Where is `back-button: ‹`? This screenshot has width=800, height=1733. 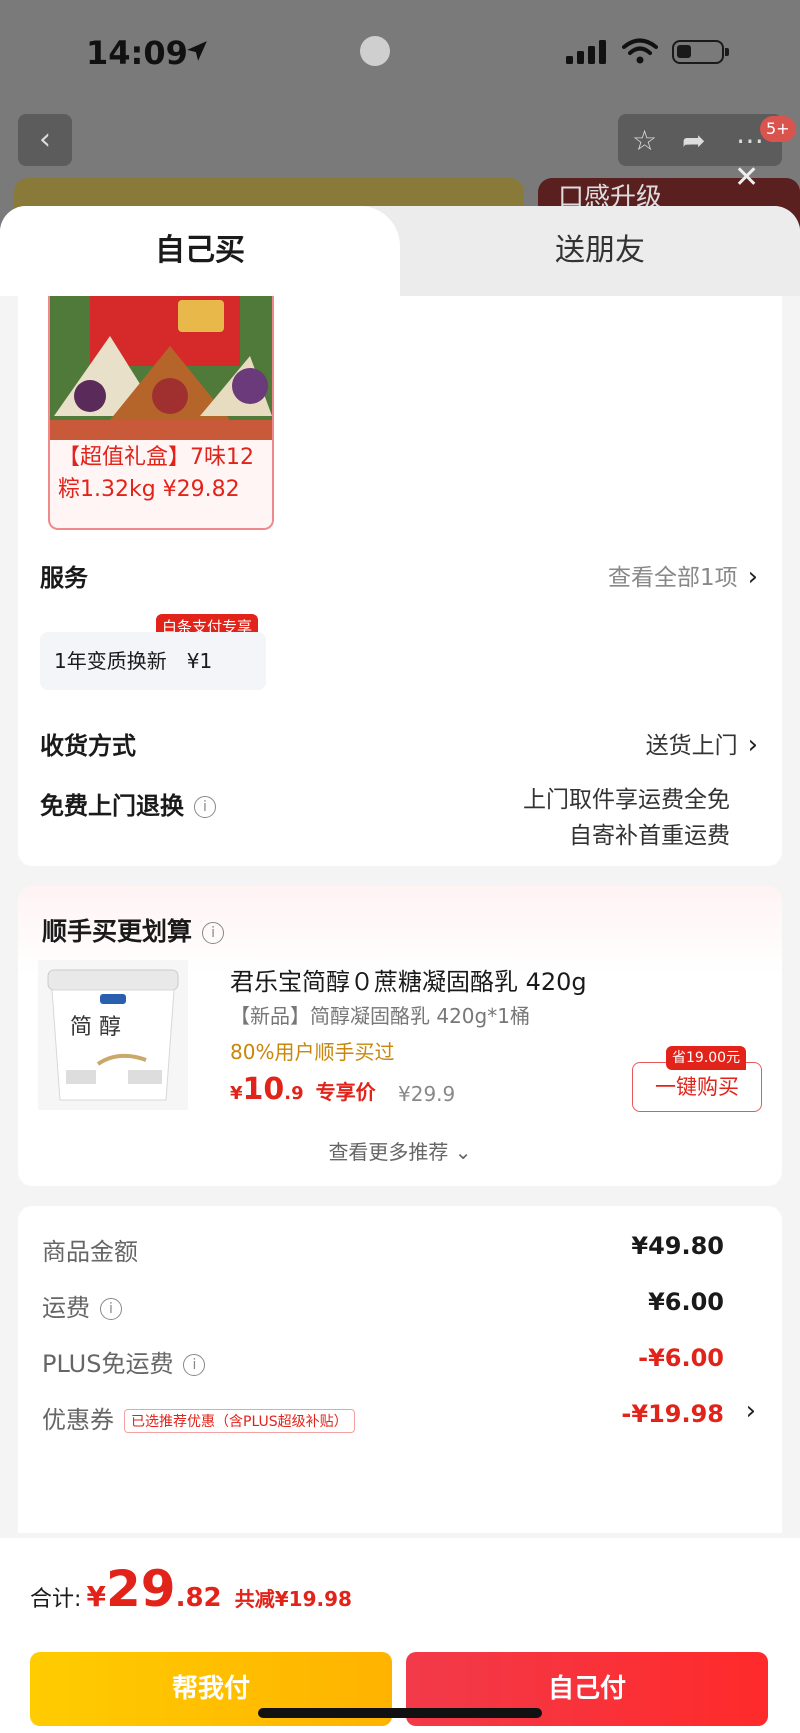 back-button: ‹ is located at coordinates (45, 140).